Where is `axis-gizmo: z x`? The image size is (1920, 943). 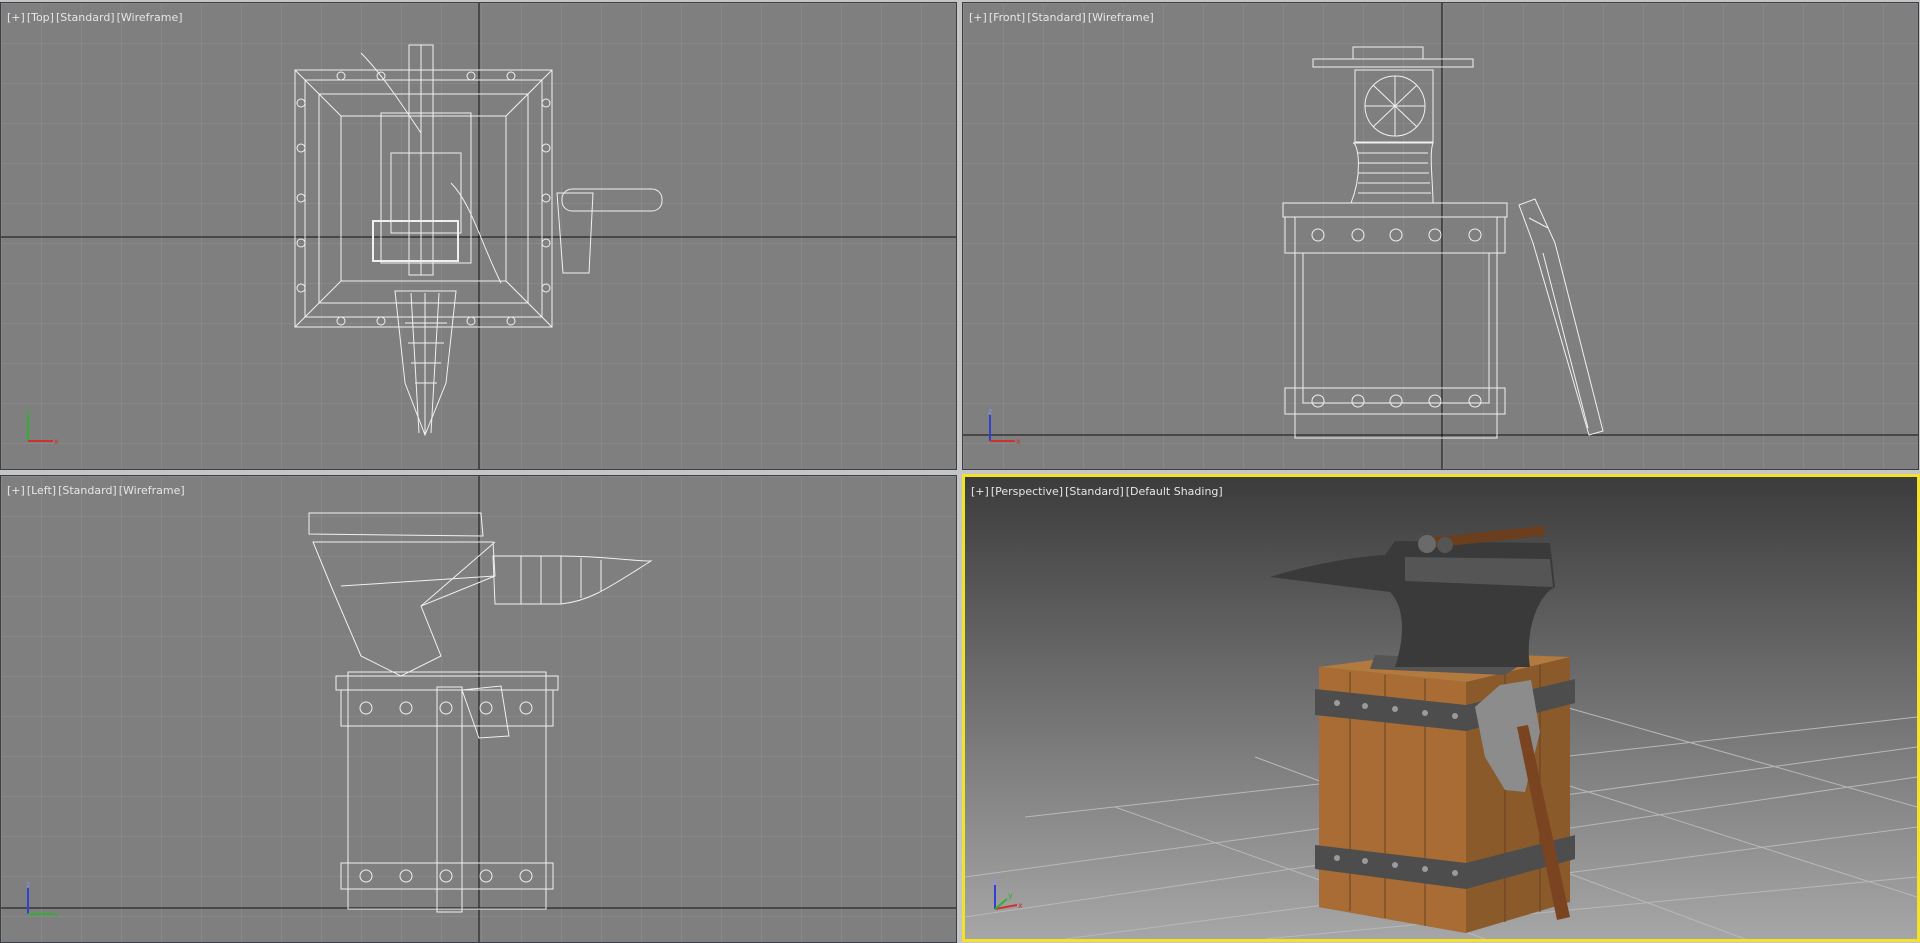
axis-gizmo: z x is located at coordinates (1004, 426).